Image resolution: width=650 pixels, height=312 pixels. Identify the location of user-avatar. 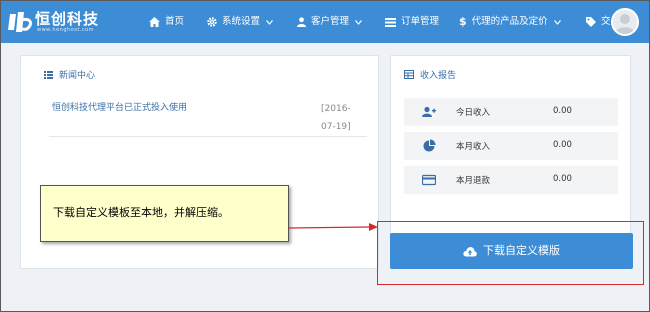
(625, 22).